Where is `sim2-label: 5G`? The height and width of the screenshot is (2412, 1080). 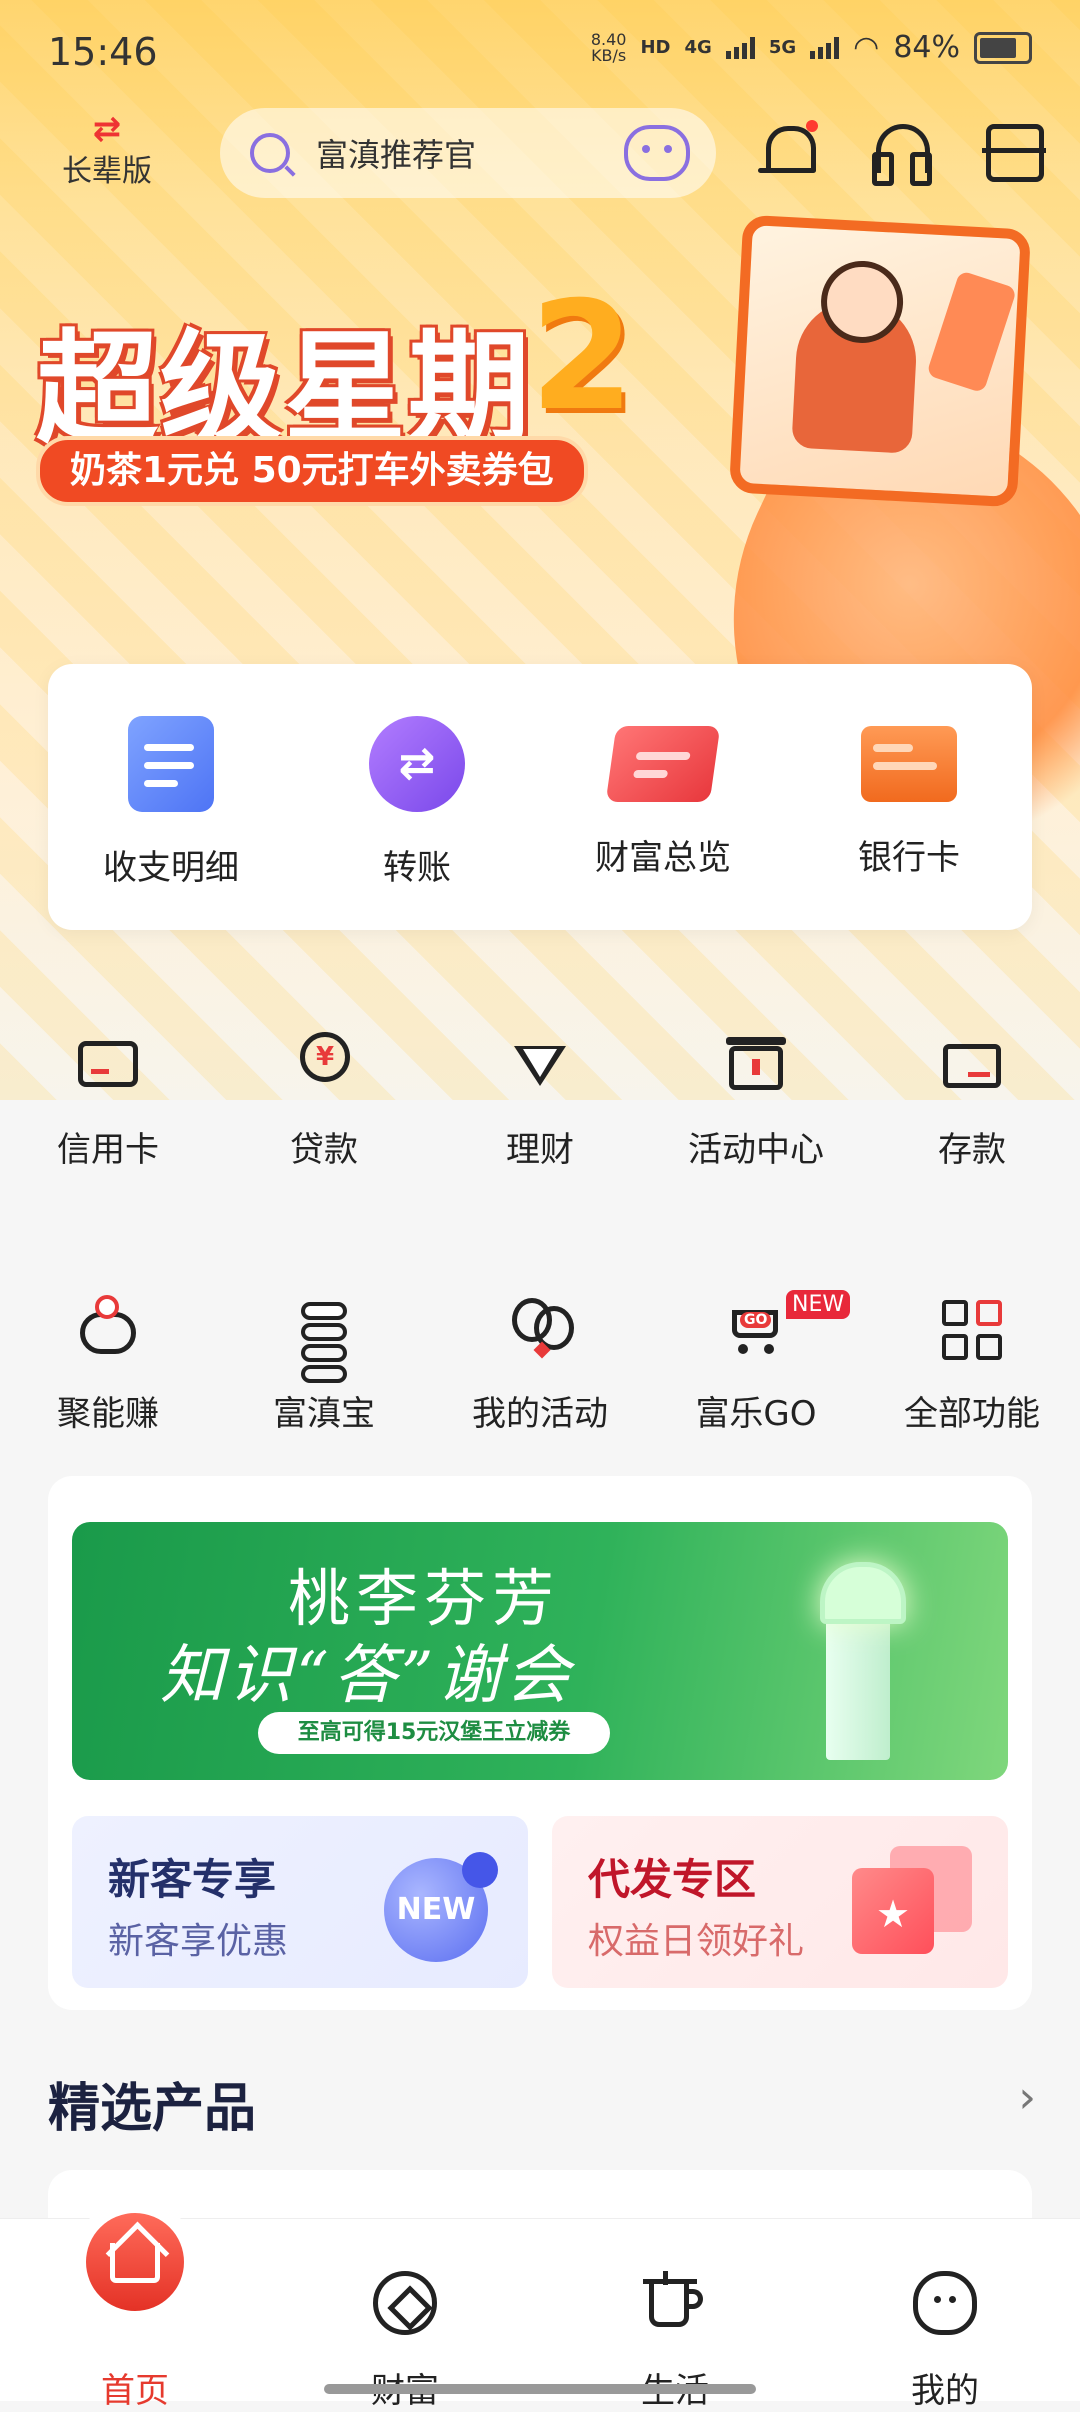 sim2-label: 5G is located at coordinates (782, 47).